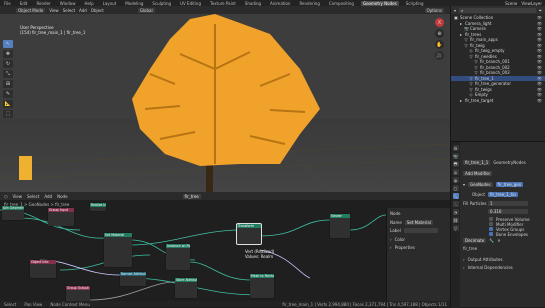 The image size is (545, 308). What do you see at coordinates (309, 3) in the screenshot?
I see `workspace-tab-rendering: Rendering` at bounding box center [309, 3].